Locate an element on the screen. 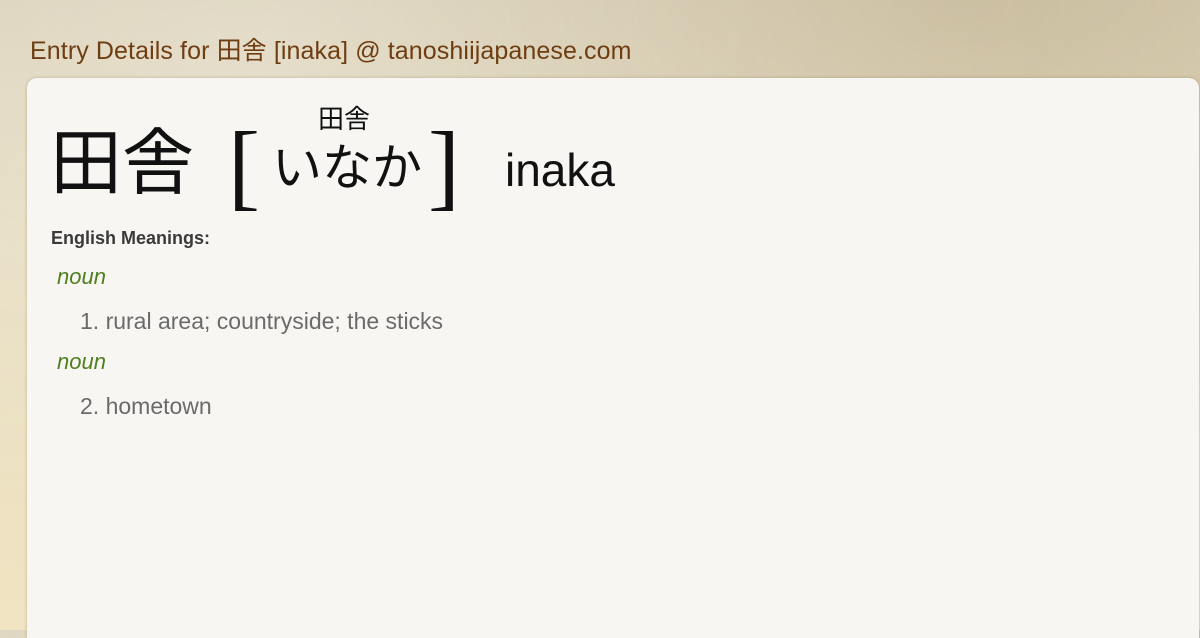 The image size is (1200, 638). ruby-kanji: 田舎 is located at coordinates (344, 120).